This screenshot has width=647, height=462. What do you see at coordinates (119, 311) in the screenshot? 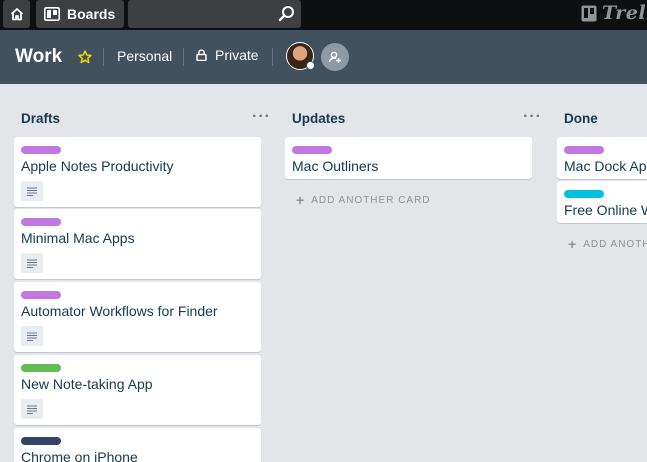
I see `card-title: Automator Workflows for Finder` at bounding box center [119, 311].